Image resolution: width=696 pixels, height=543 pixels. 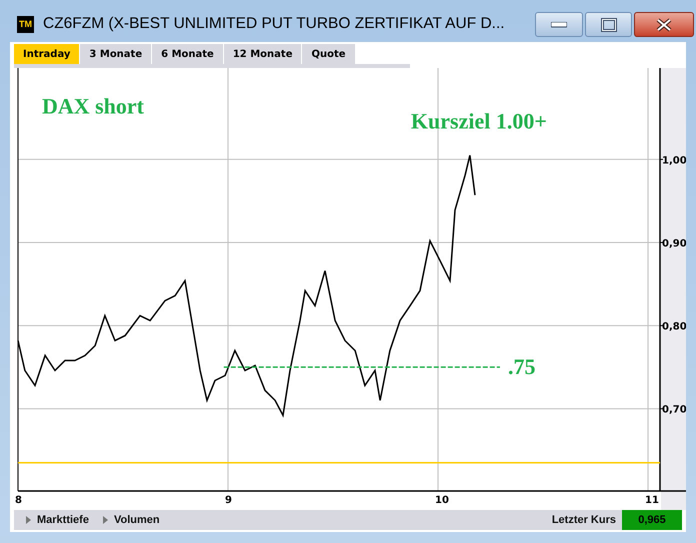 I want to click on minimize-icon, so click(x=559, y=25).